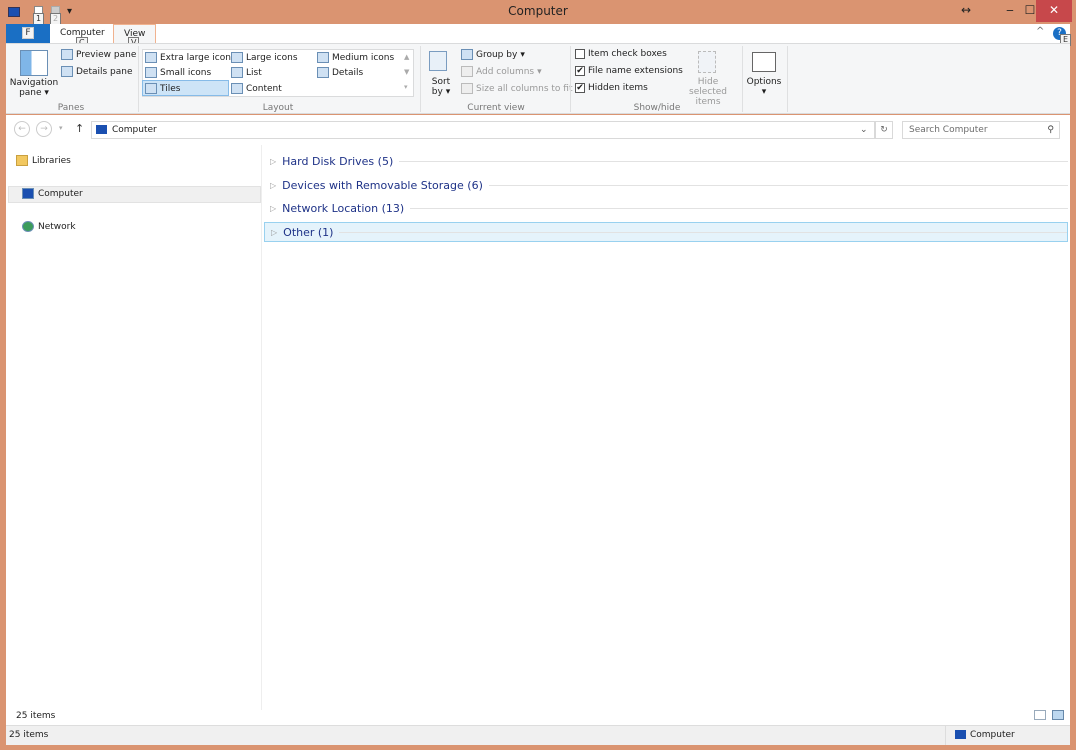  Describe the element at coordinates (198, 57) in the screenshot. I see `layout-label: Extra large icons` at that location.